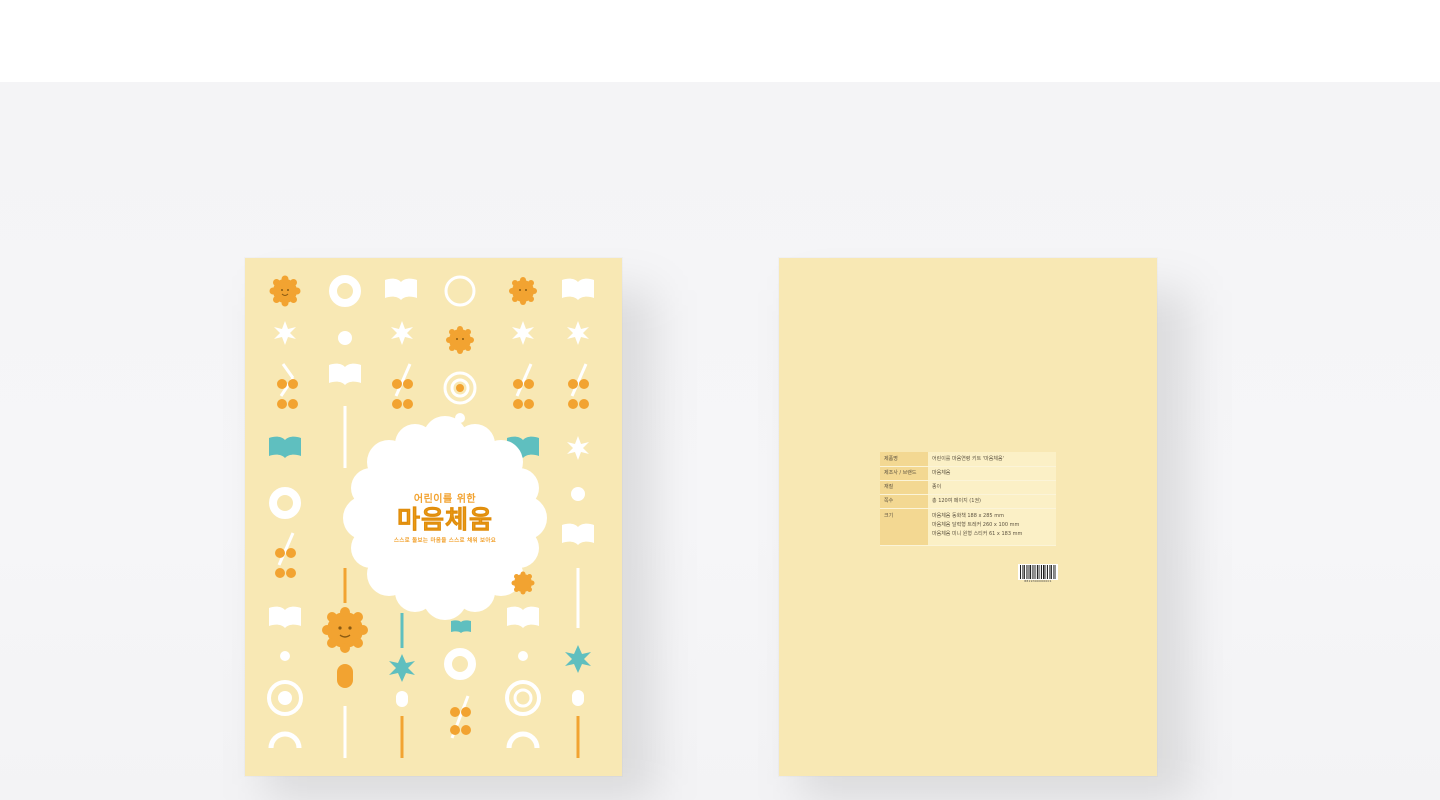 This screenshot has height=800, width=1440. I want to click on spec-key: 크기, so click(904, 527).